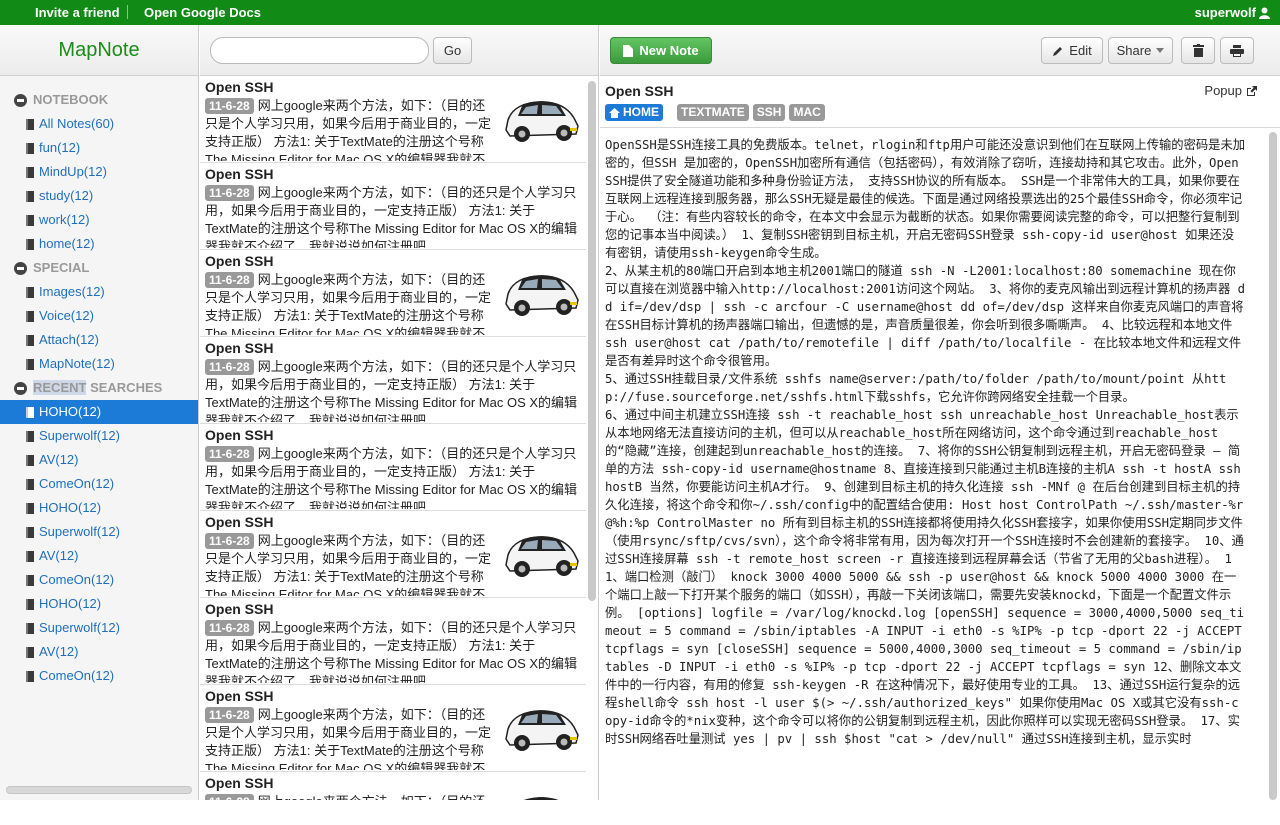 Image resolution: width=1280 pixels, height=825 pixels. Describe the element at coordinates (99, 790) in the screenshot. I see `sidebar-horizontal-scrollbar` at that location.